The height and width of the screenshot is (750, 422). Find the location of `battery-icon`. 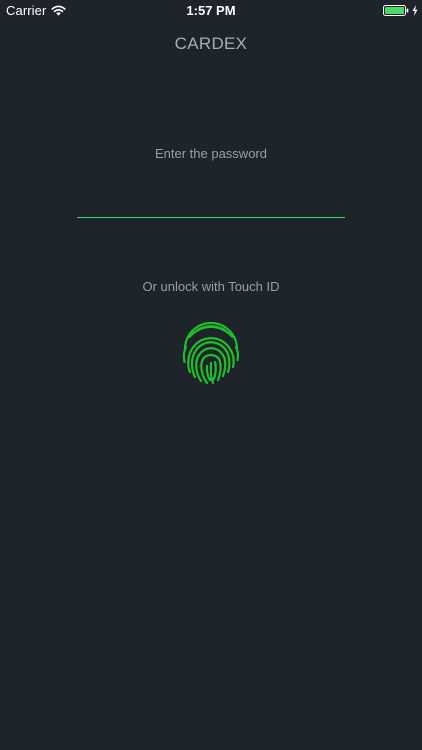

battery-icon is located at coordinates (396, 10).